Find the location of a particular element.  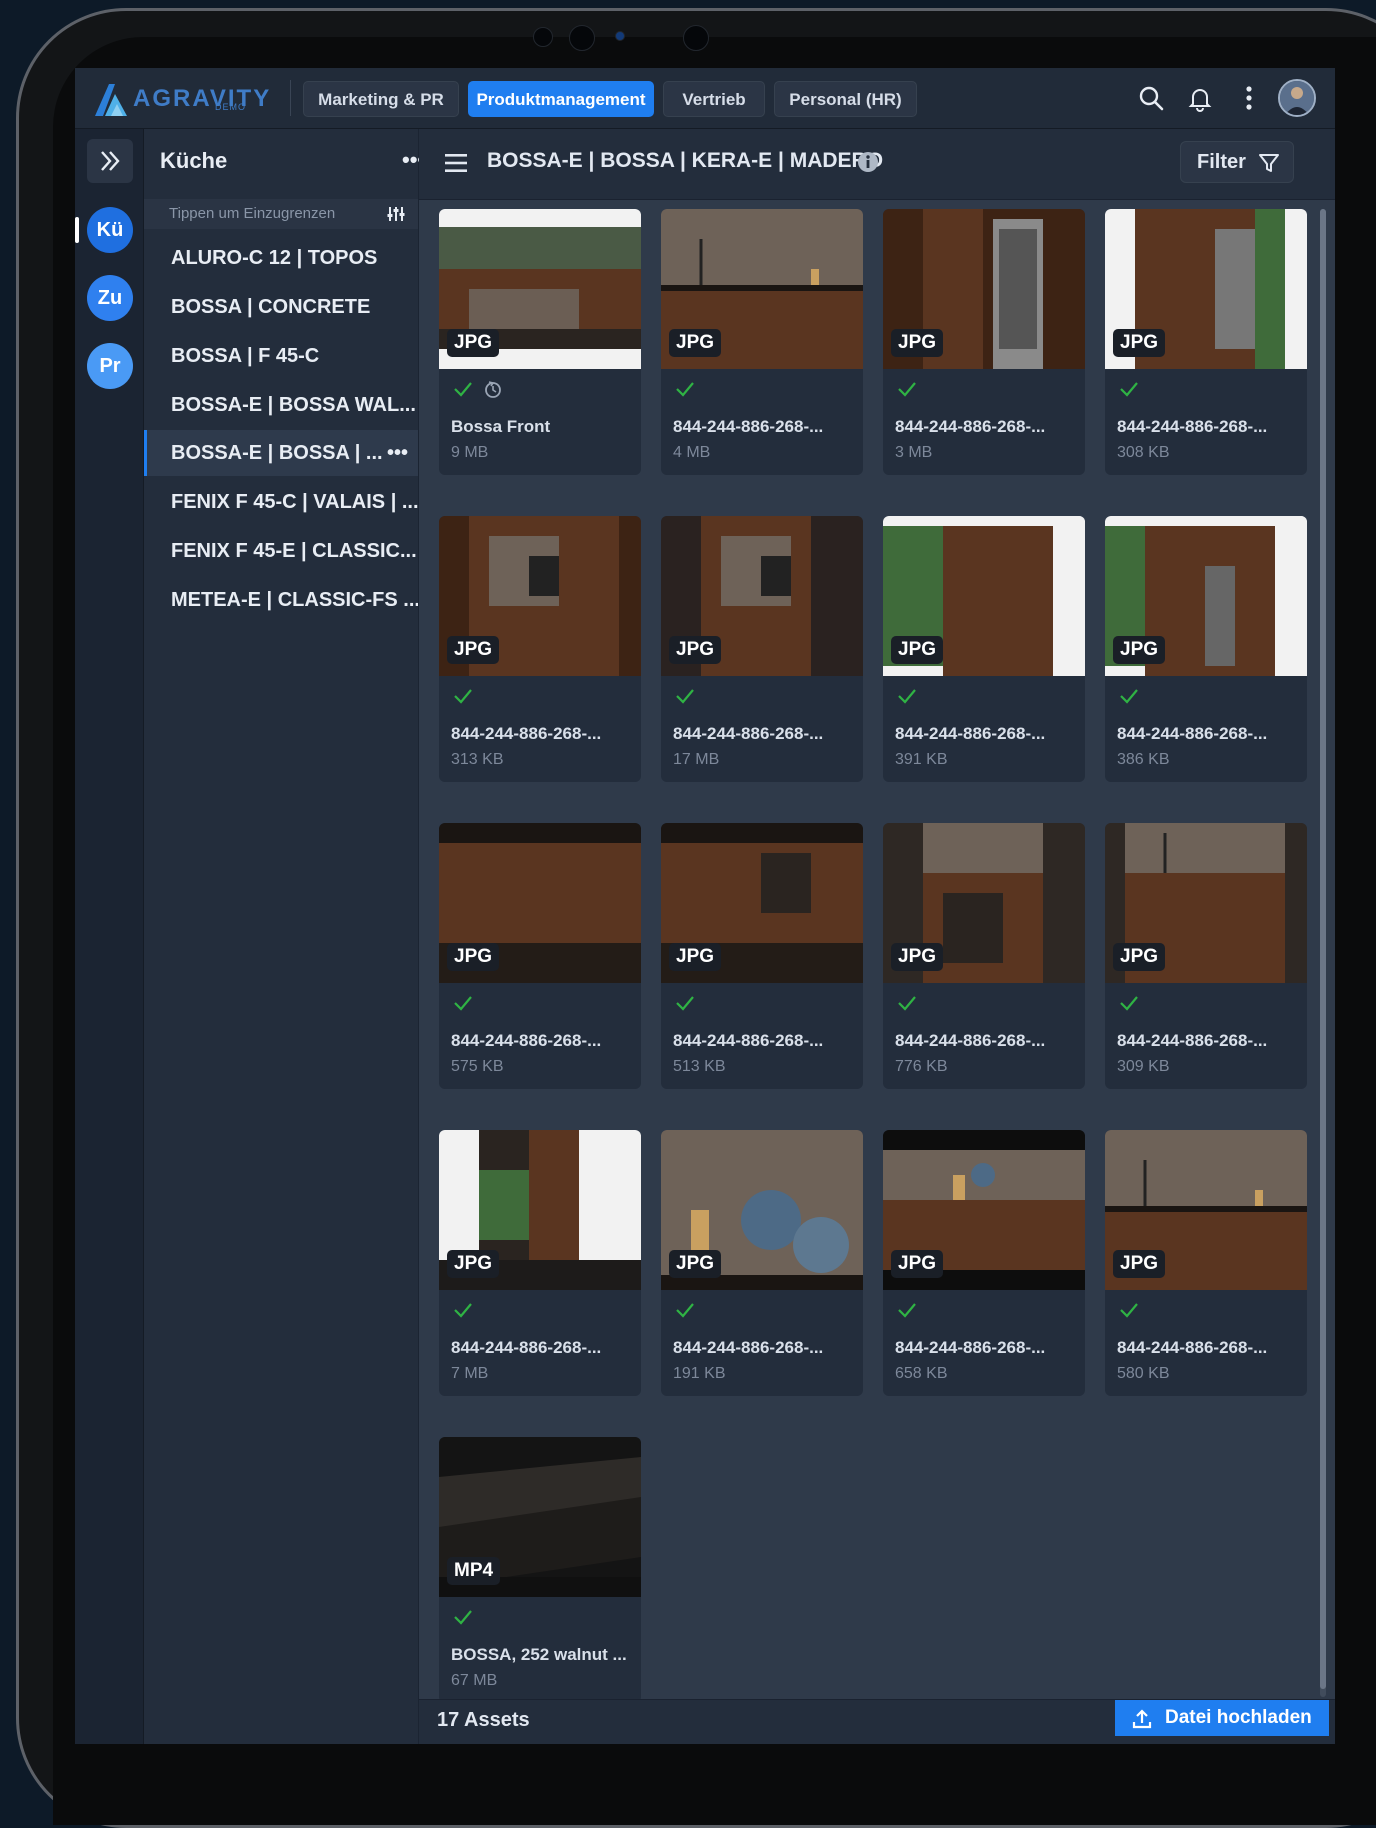

sidebar-item-bossa-f45c: BOSSA | F 45-C is located at coordinates (281, 356).